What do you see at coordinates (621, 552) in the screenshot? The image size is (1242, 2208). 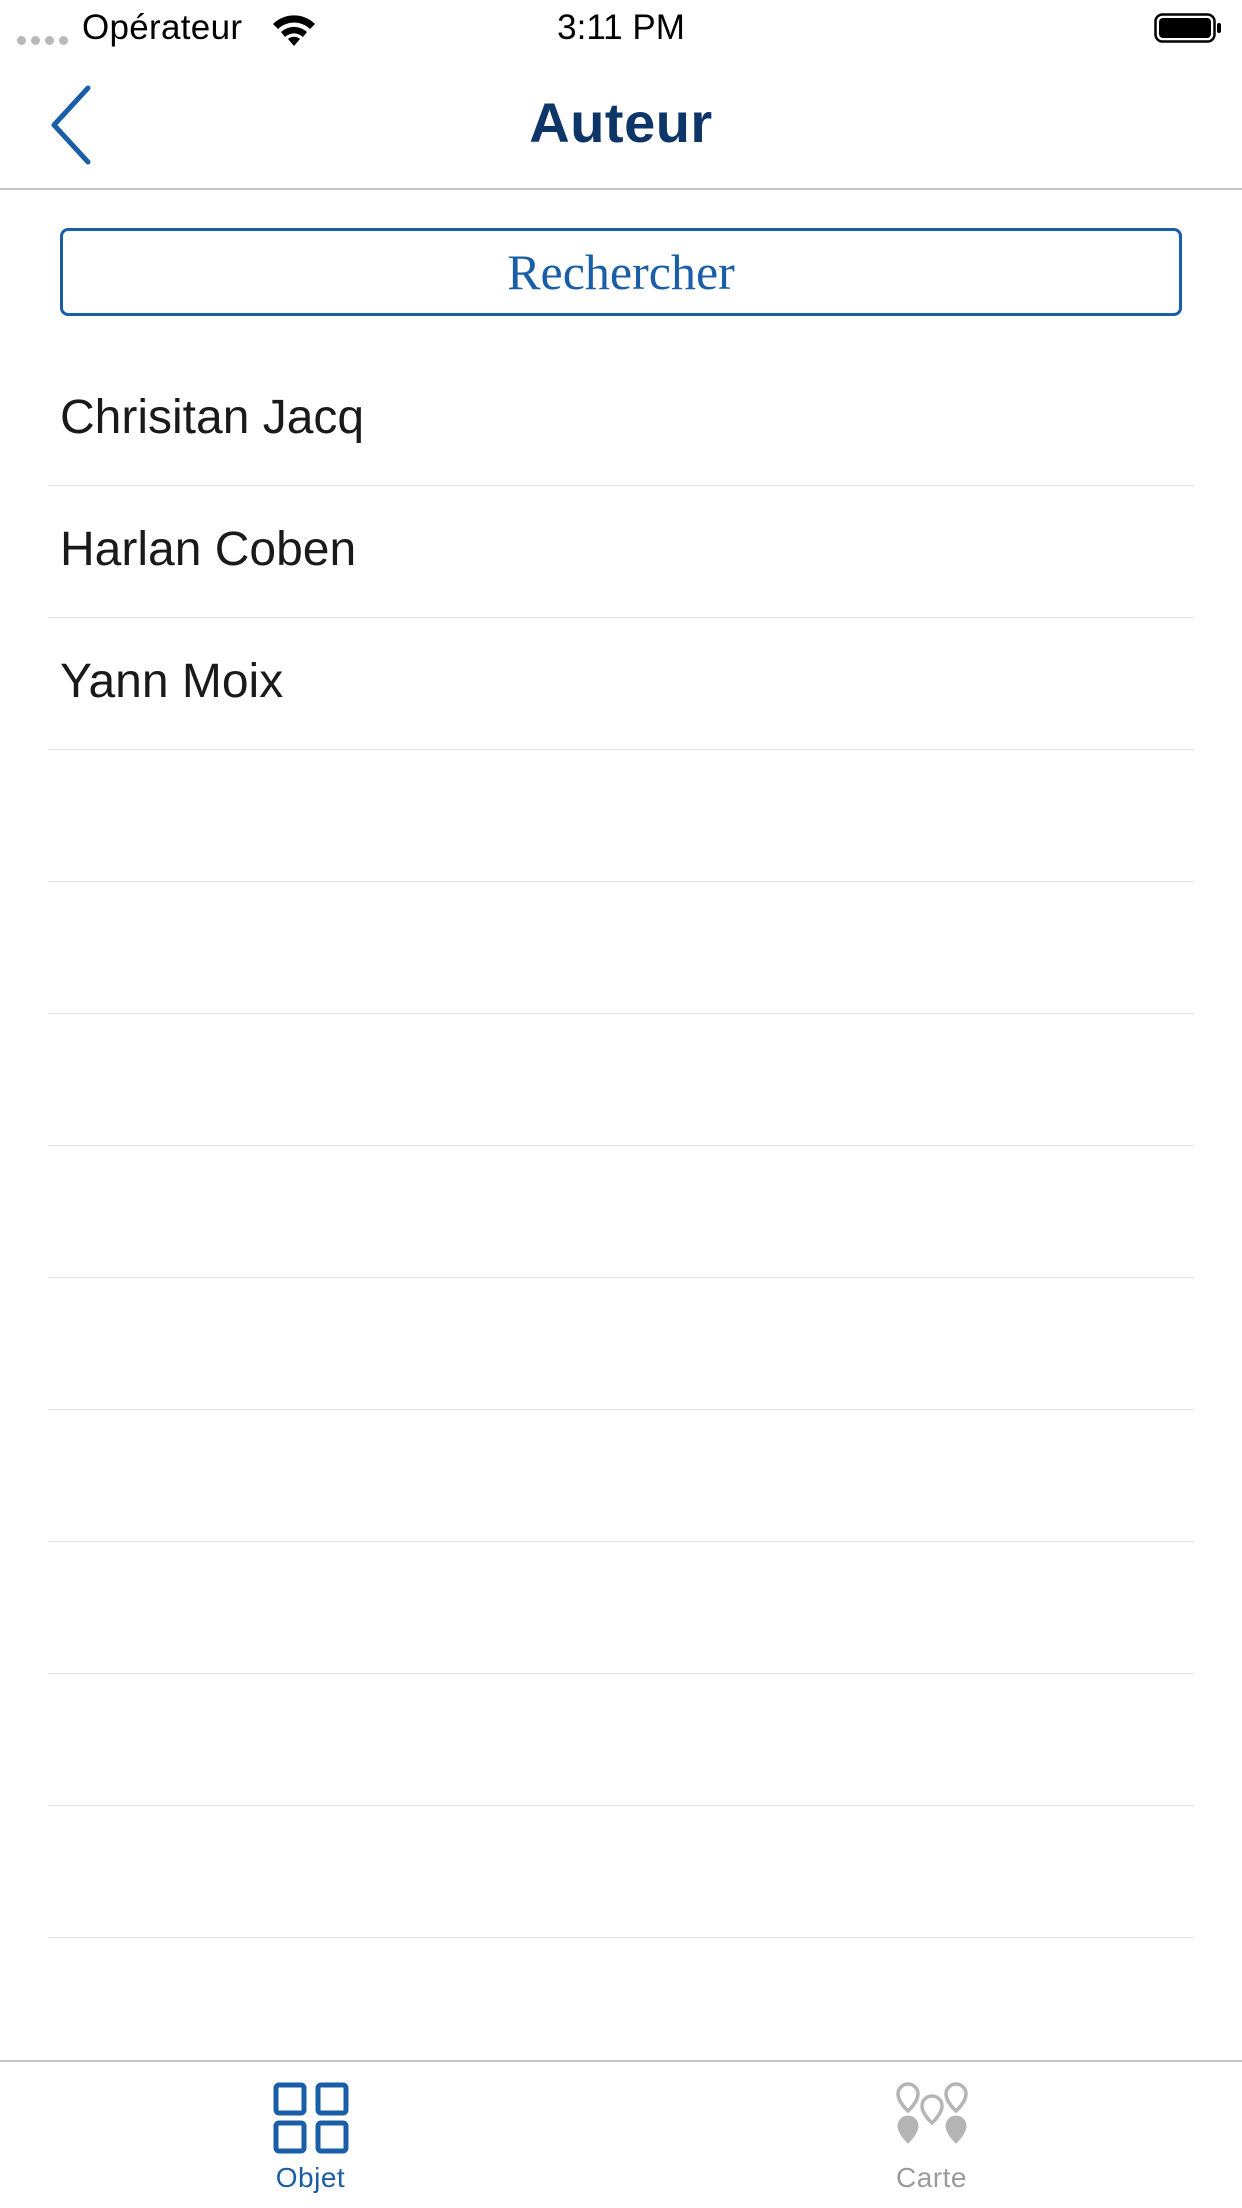 I see `list-item: Harlan Coben` at bounding box center [621, 552].